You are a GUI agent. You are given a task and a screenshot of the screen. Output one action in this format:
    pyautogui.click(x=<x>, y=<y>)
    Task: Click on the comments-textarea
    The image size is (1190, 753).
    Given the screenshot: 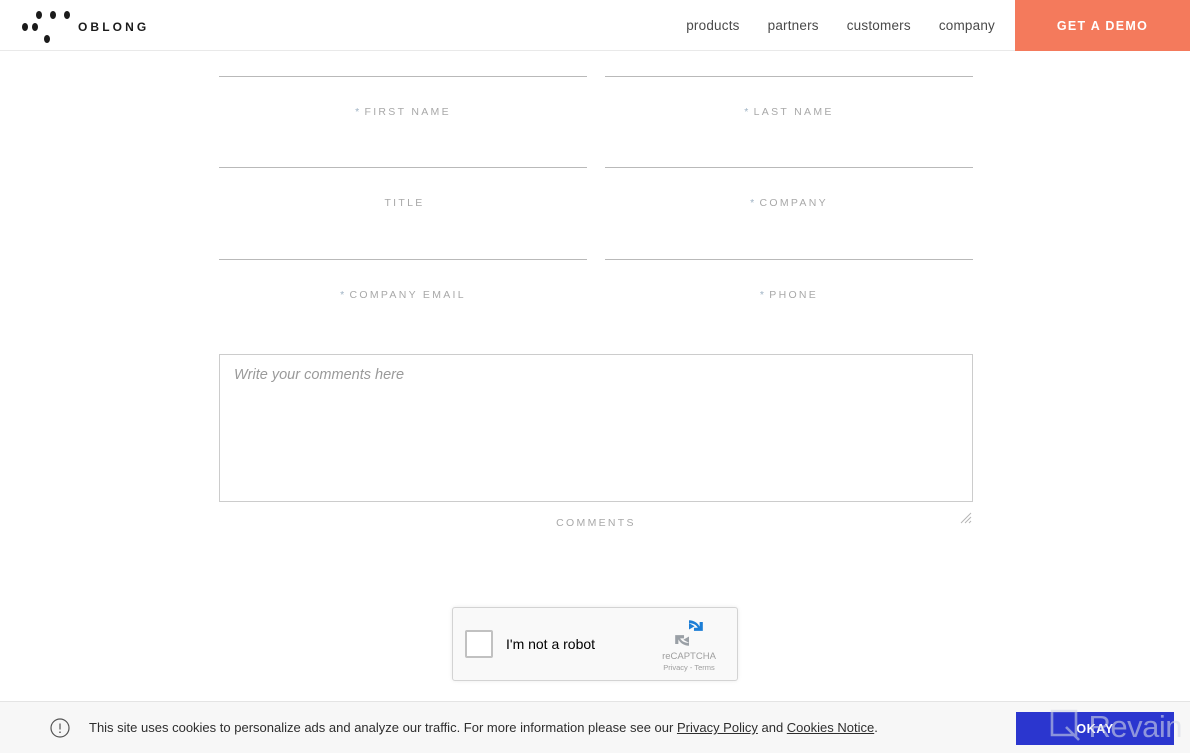 What is the action you would take?
    pyautogui.click(x=596, y=428)
    